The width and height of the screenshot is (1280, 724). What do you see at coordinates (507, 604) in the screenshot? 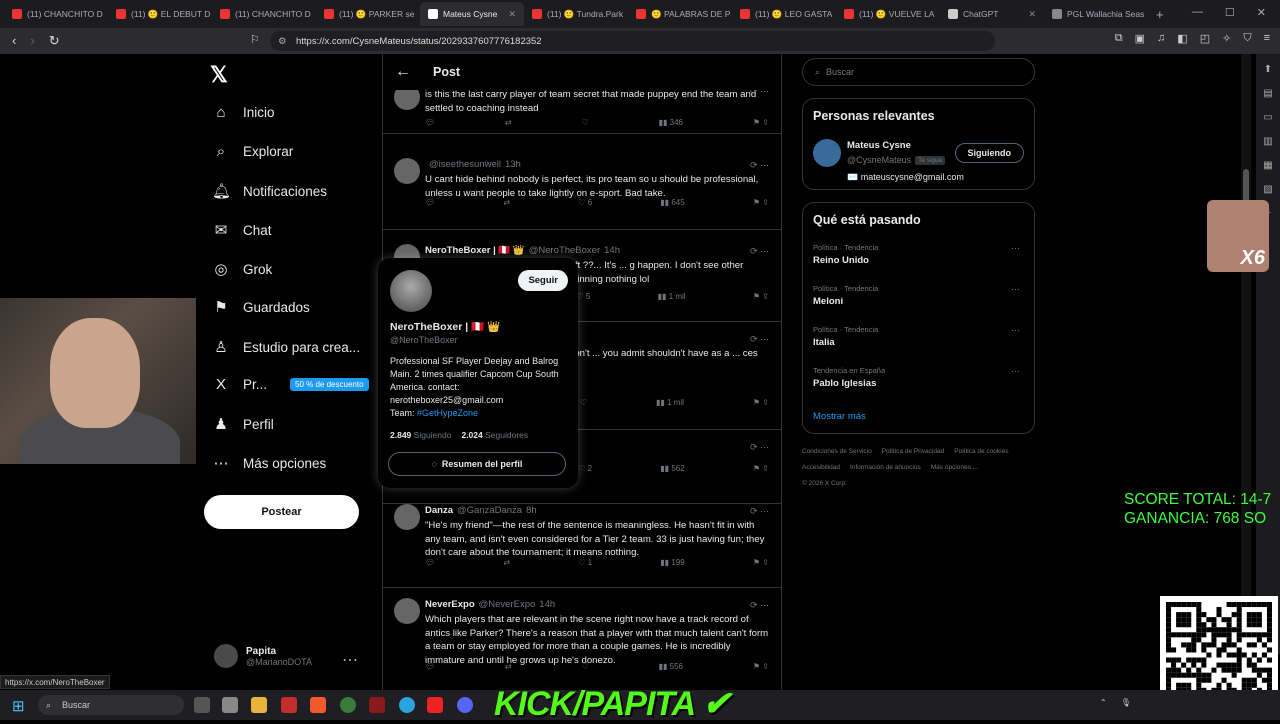
I see `tweet-author-handle: @NeverExpo` at bounding box center [507, 604].